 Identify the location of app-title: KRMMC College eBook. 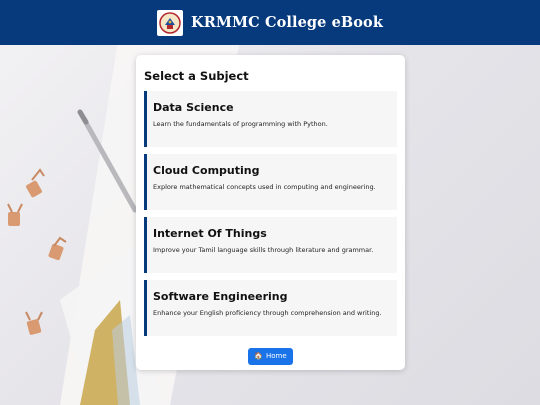
(287, 22).